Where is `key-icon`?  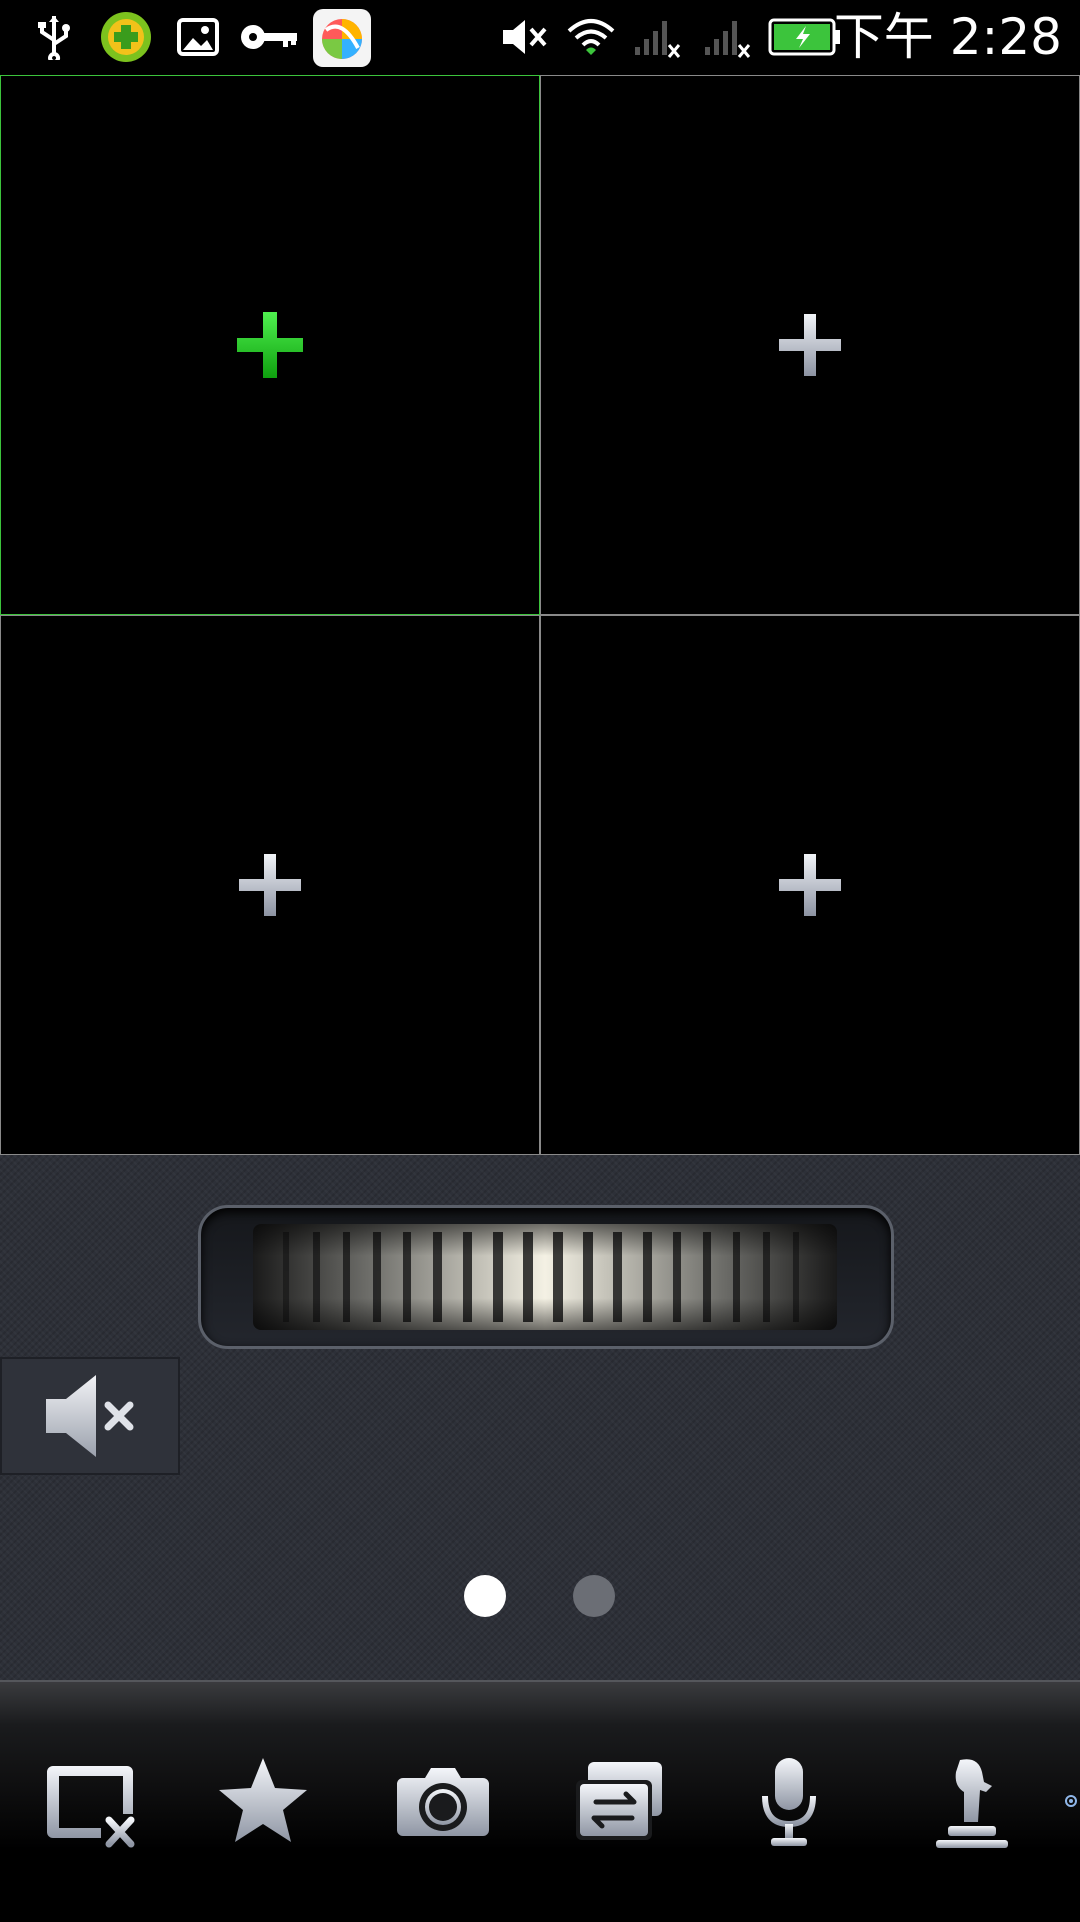 key-icon is located at coordinates (269, 37).